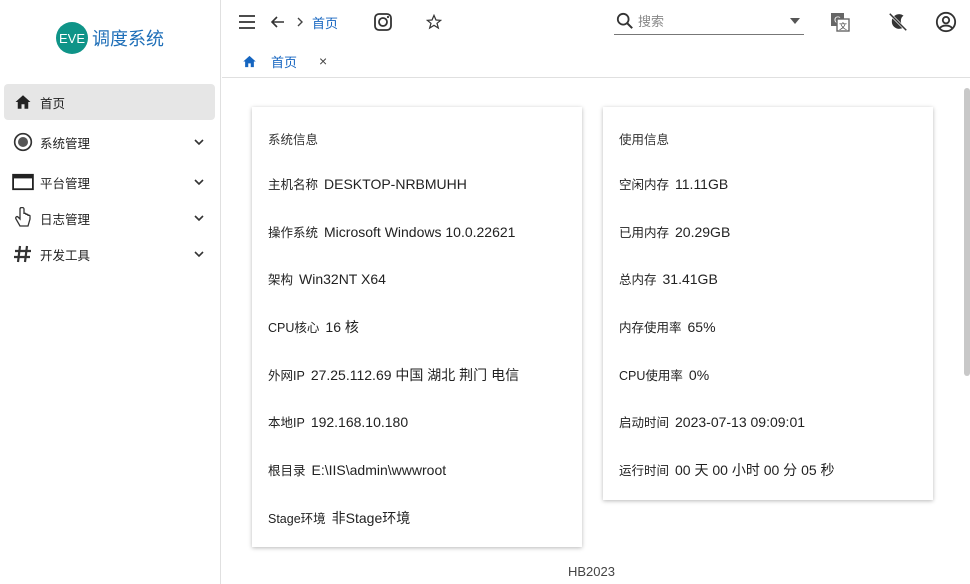 Image resolution: width=970 pixels, height=584 pixels. What do you see at coordinates (109, 182) in the screenshot?
I see `sidebar-item-platform: 平台管理` at bounding box center [109, 182].